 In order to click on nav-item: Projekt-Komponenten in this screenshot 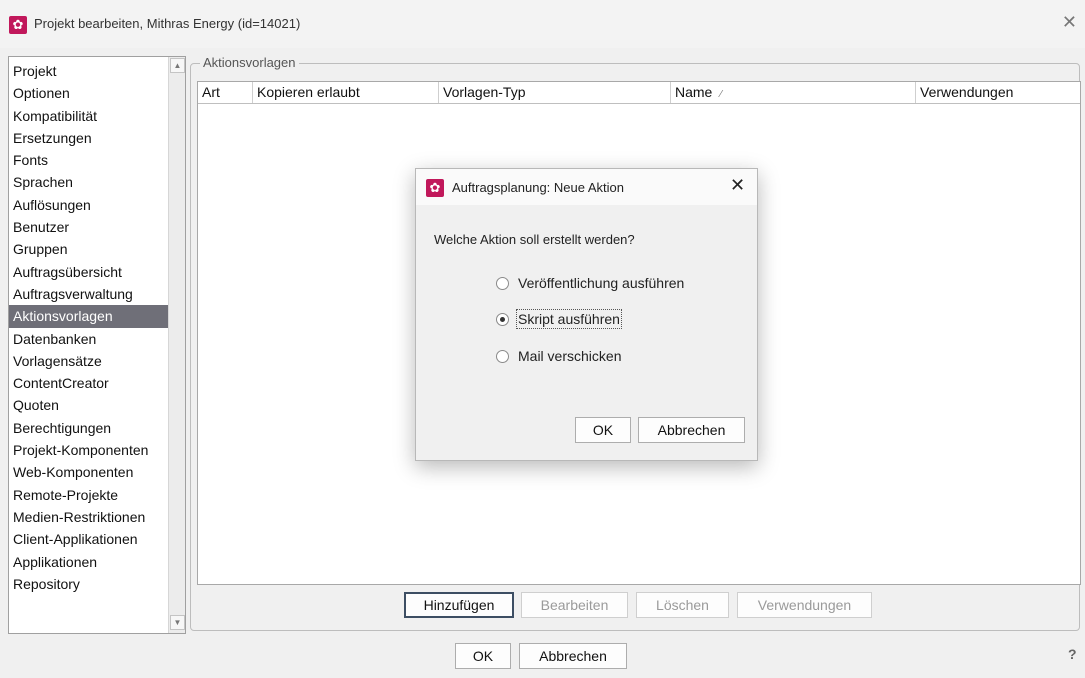, I will do `click(89, 450)`.